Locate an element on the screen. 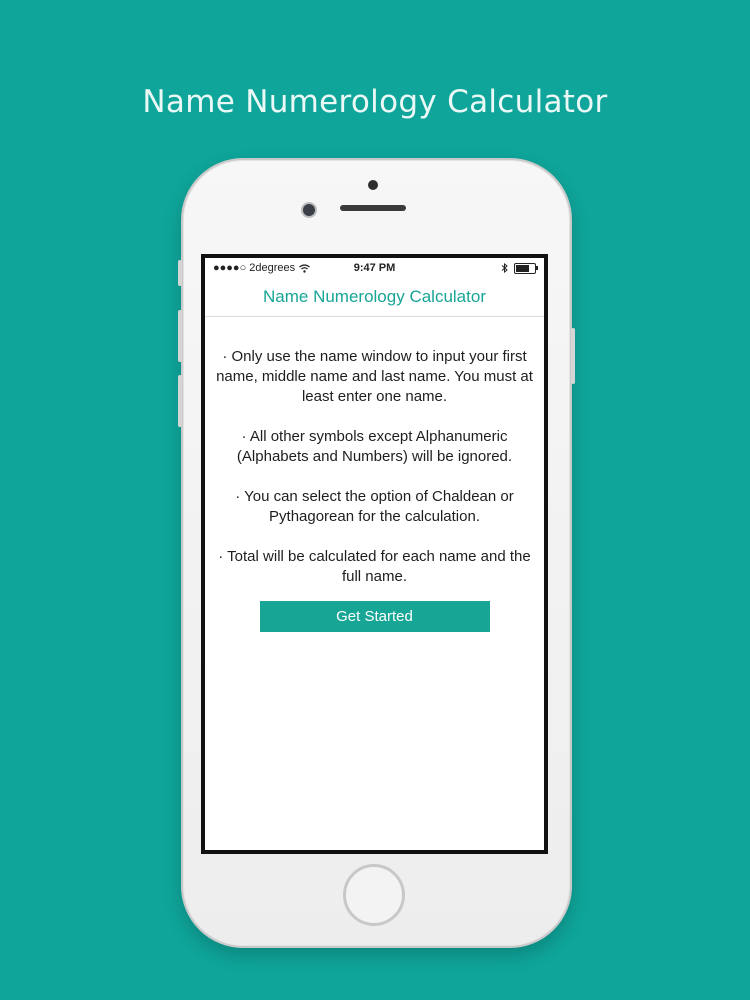 This screenshot has height=1000, width=750. battery-icon is located at coordinates (526, 268).